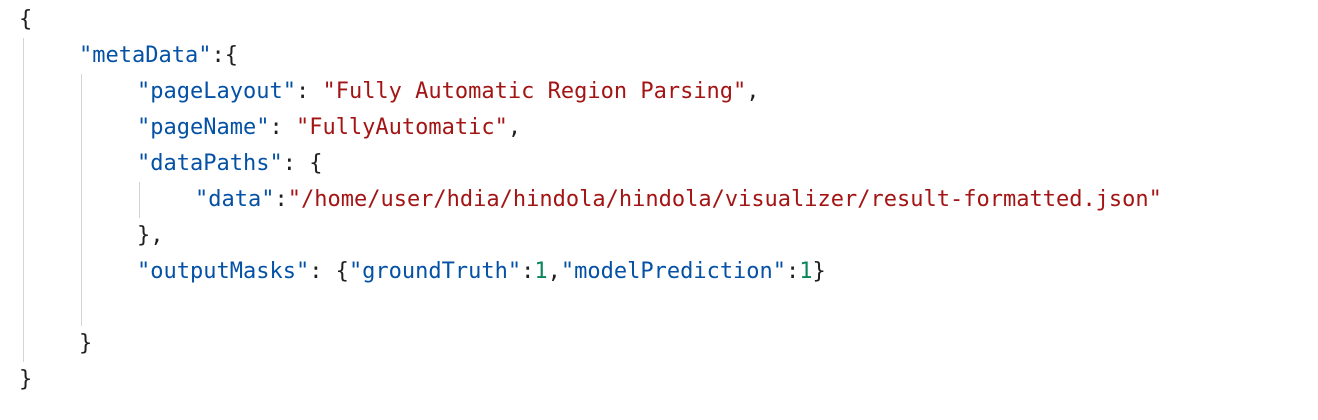  I want to click on code-line-metadata-close: }, so click(85, 344).